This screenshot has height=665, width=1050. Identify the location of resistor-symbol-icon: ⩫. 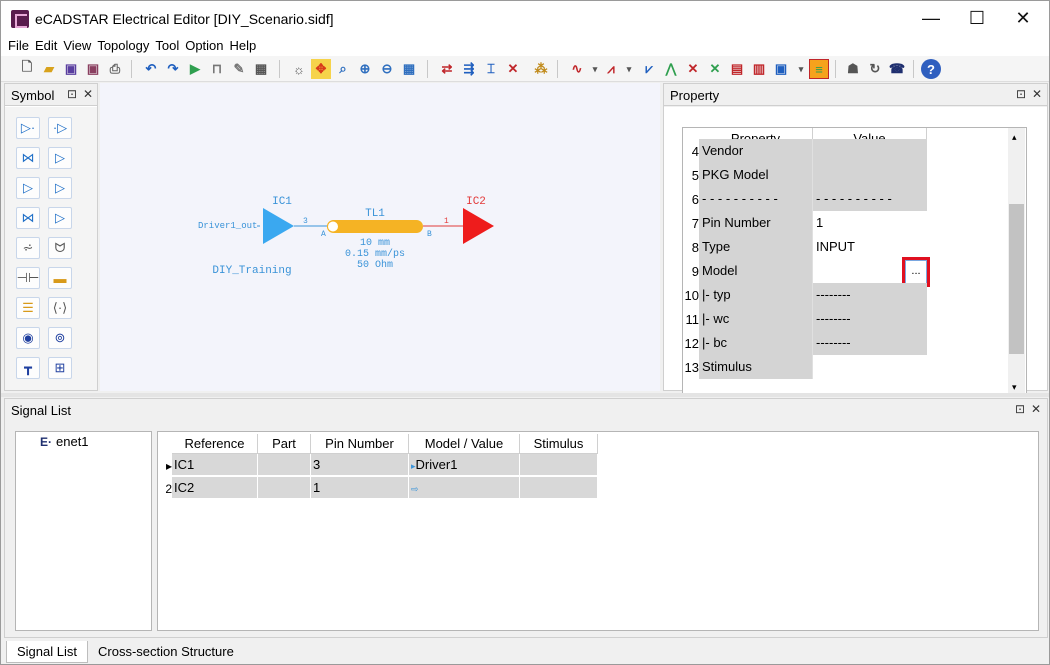
(28, 248).